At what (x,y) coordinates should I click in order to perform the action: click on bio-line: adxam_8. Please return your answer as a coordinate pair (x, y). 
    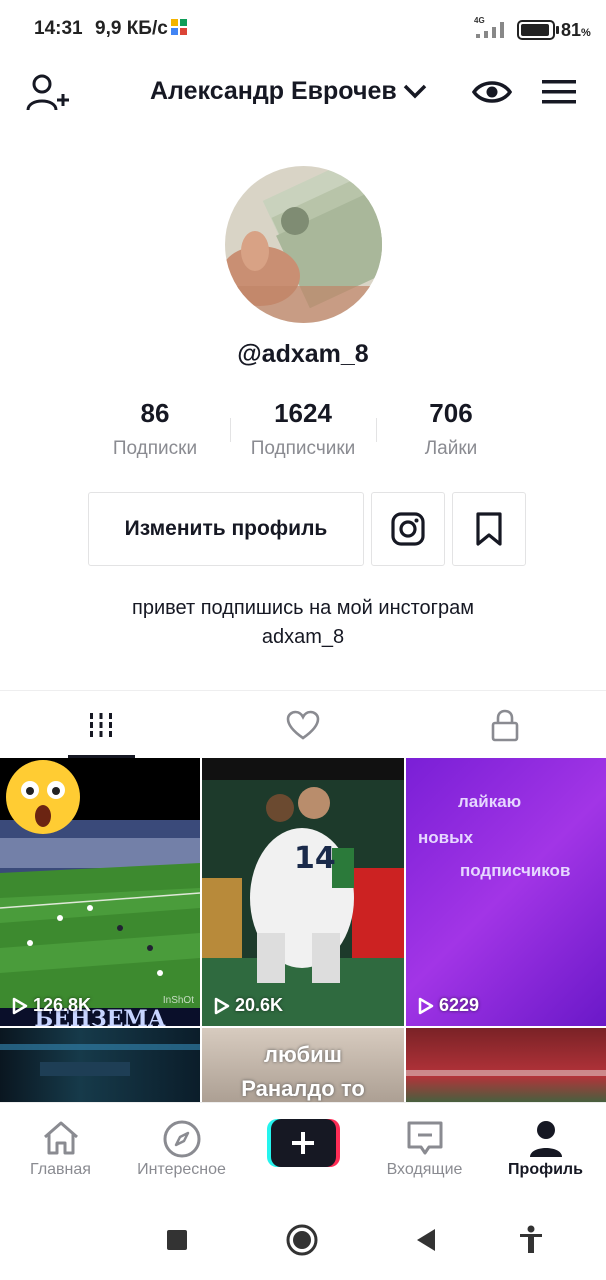
    Looking at the image, I should click on (303, 637).